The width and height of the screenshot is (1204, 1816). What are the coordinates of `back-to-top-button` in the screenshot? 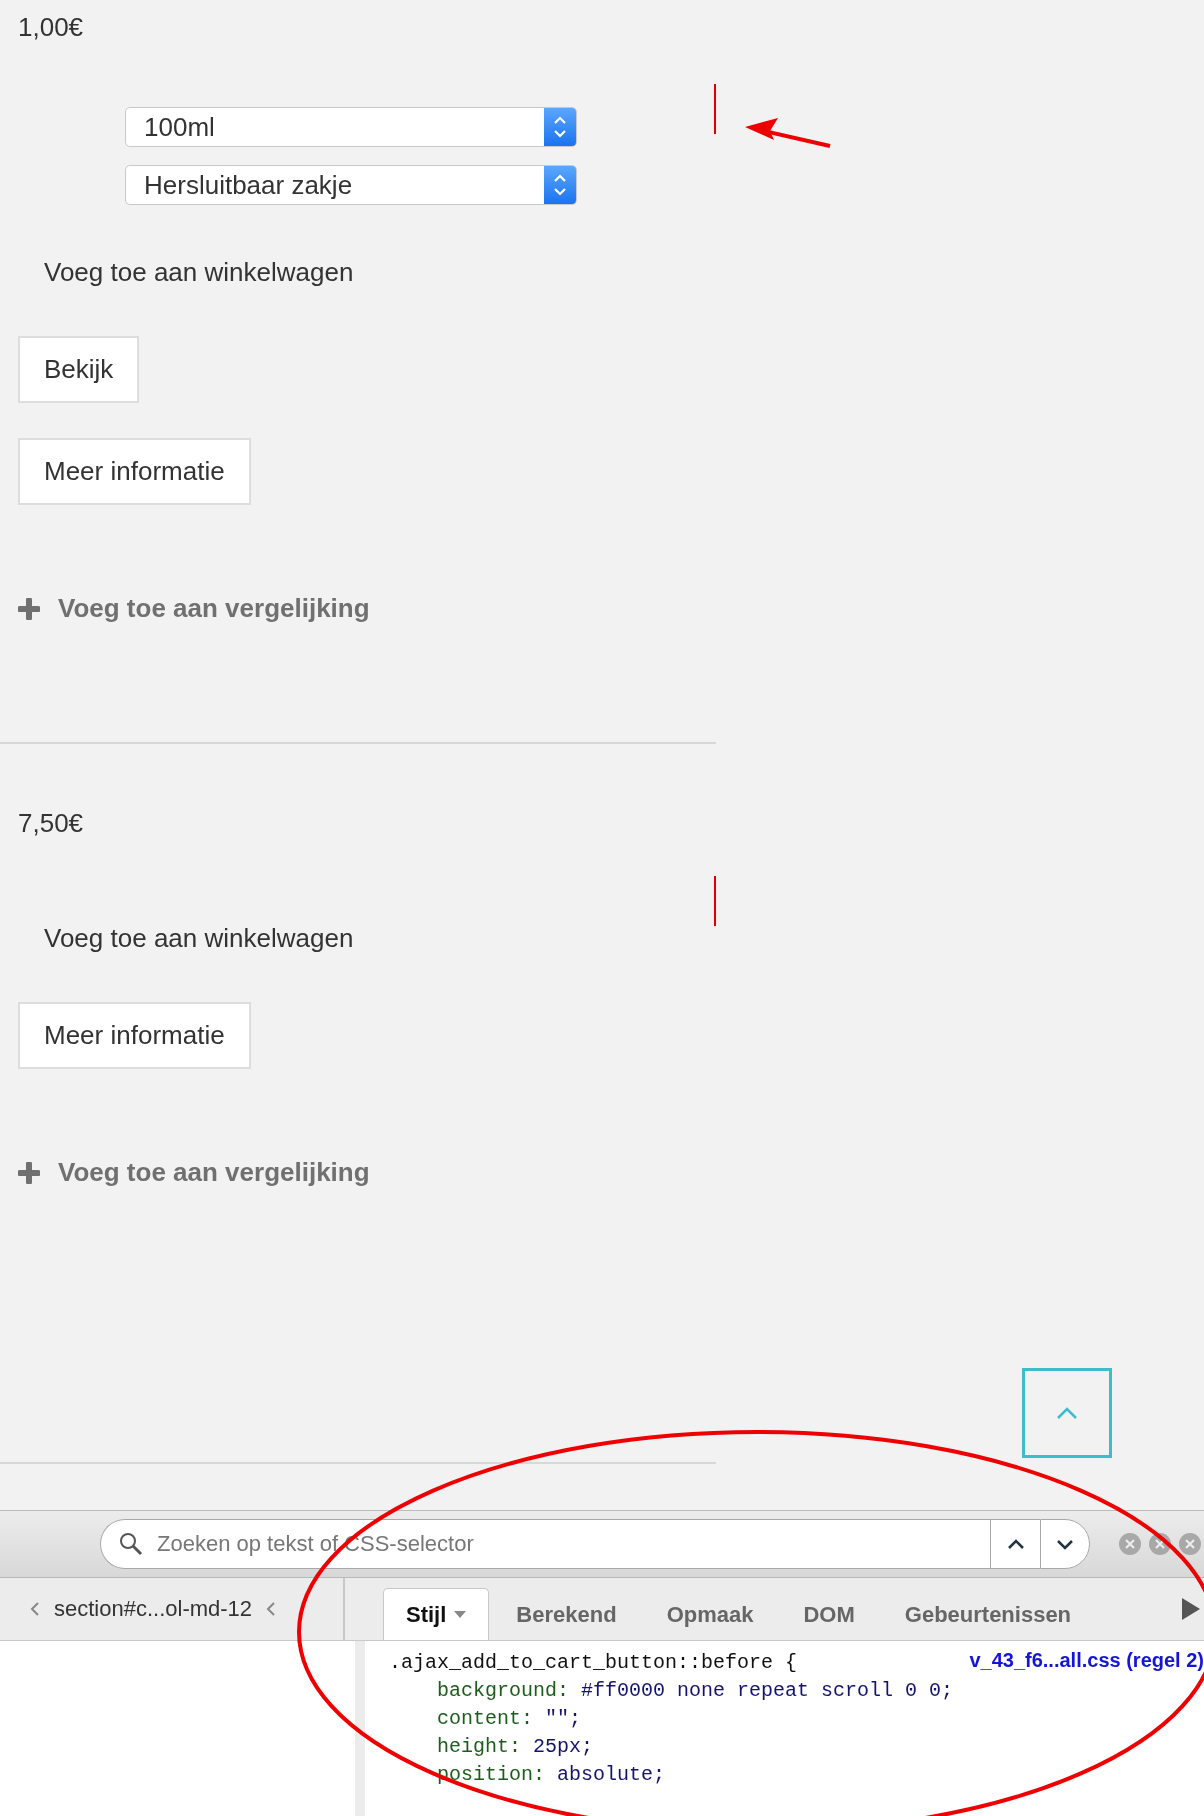 It's located at (1067, 1413).